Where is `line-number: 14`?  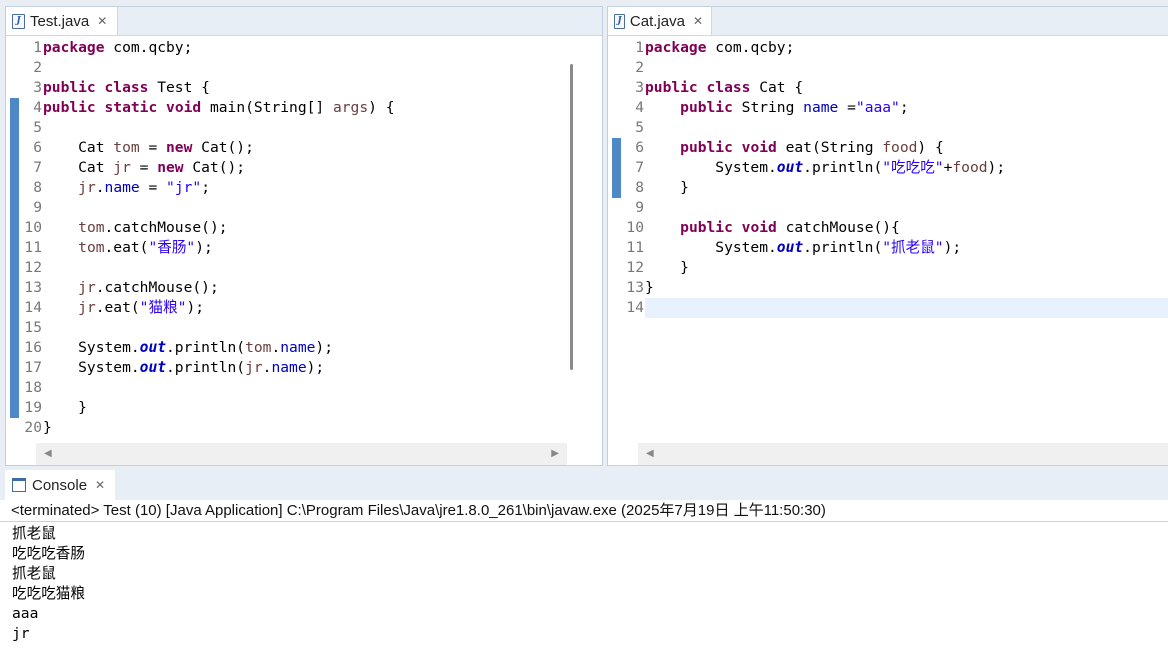 line-number: 14 is located at coordinates (635, 307).